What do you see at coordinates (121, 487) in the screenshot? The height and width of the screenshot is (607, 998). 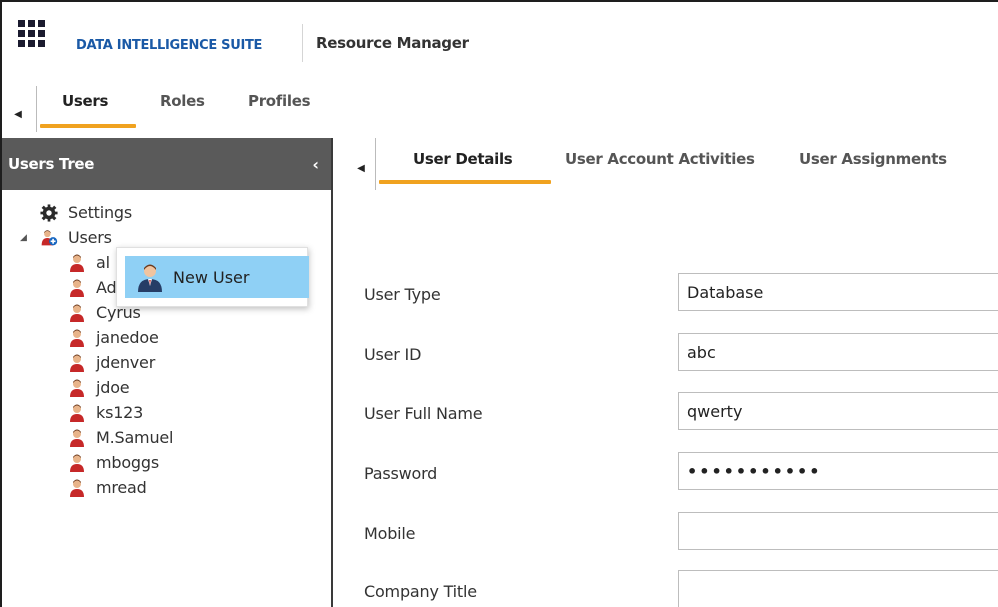 I see `tree-item-label: mread` at bounding box center [121, 487].